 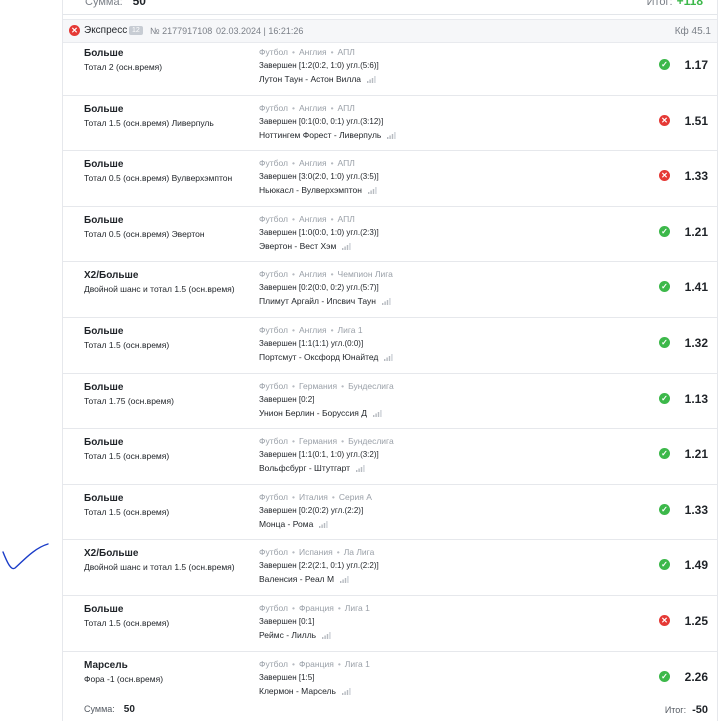 I want to click on event-teams: Лутон Таун - Астон Вилла, so click(x=317, y=79).